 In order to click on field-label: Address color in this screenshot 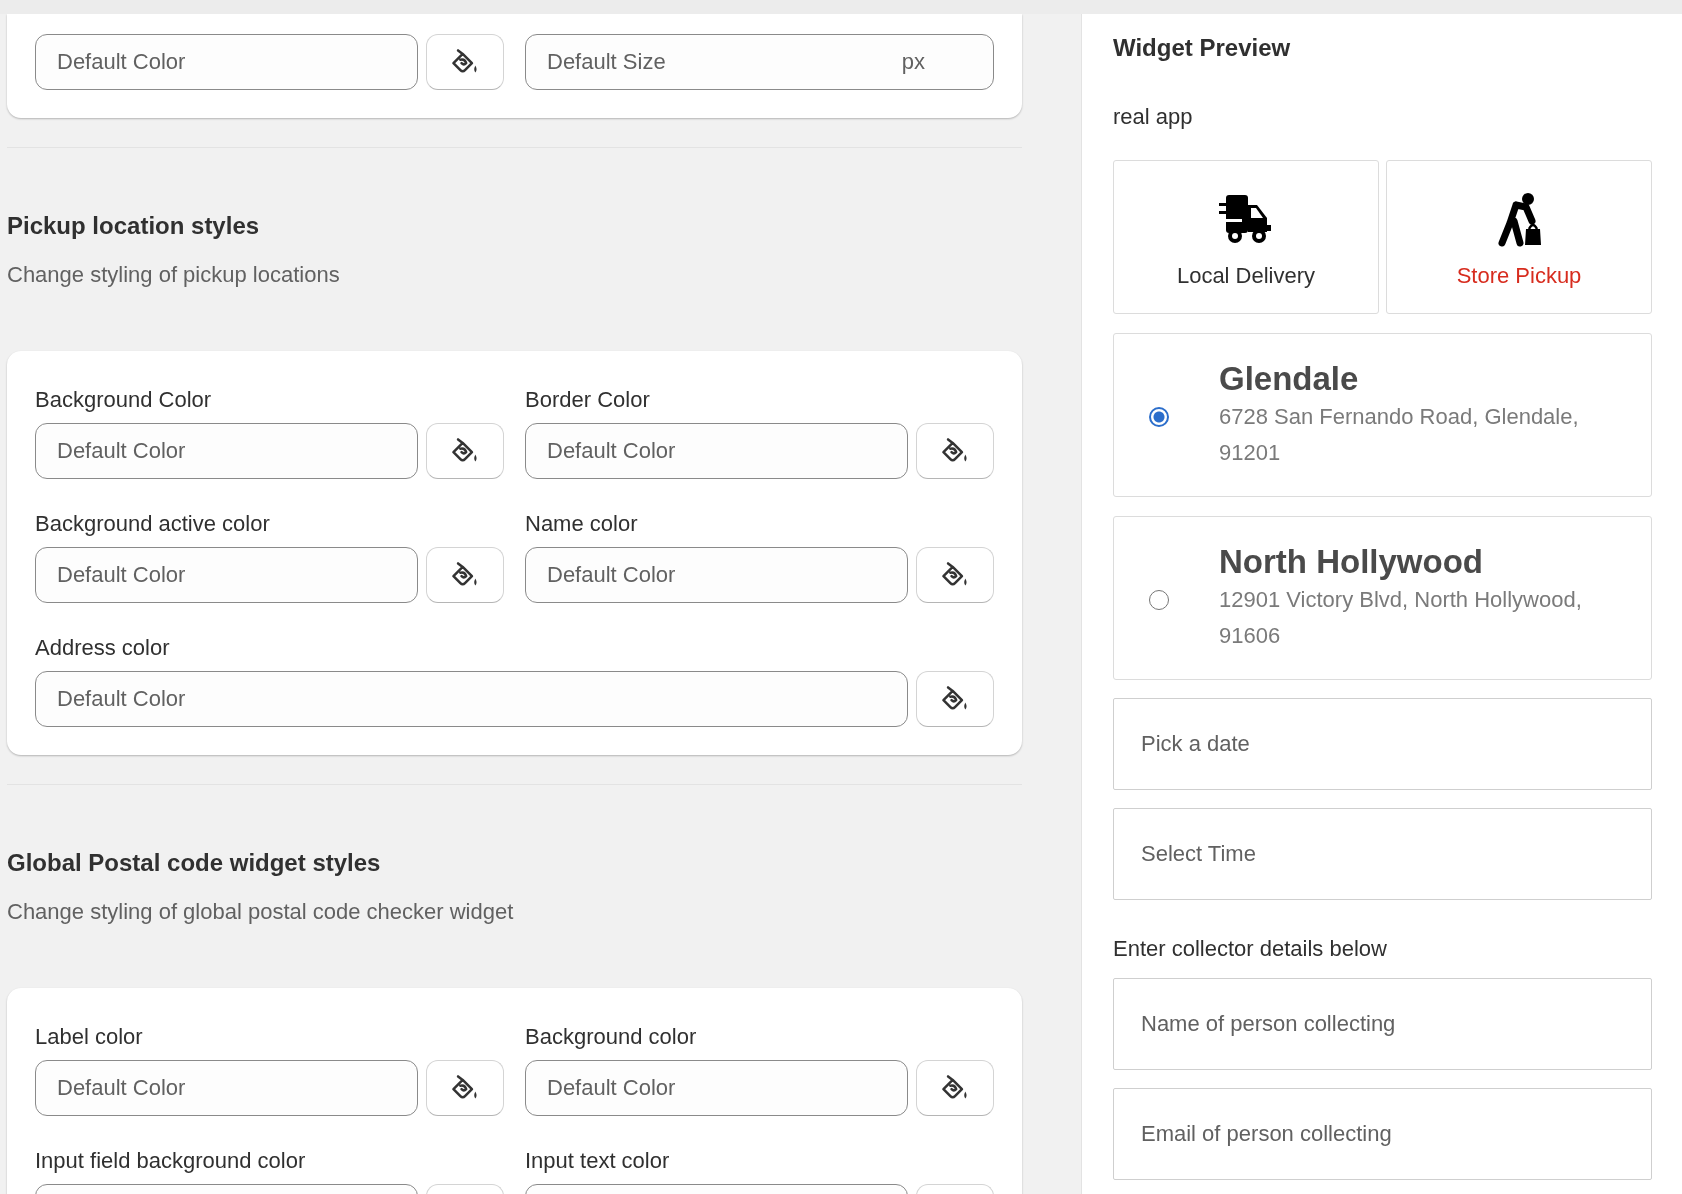, I will do `click(103, 648)`.